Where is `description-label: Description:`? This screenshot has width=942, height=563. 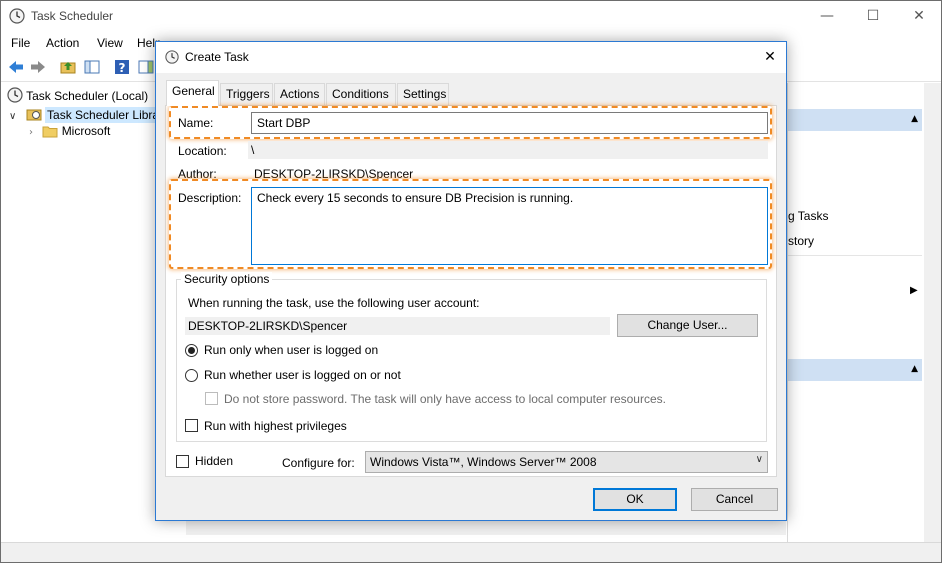 description-label: Description: is located at coordinates (210, 198).